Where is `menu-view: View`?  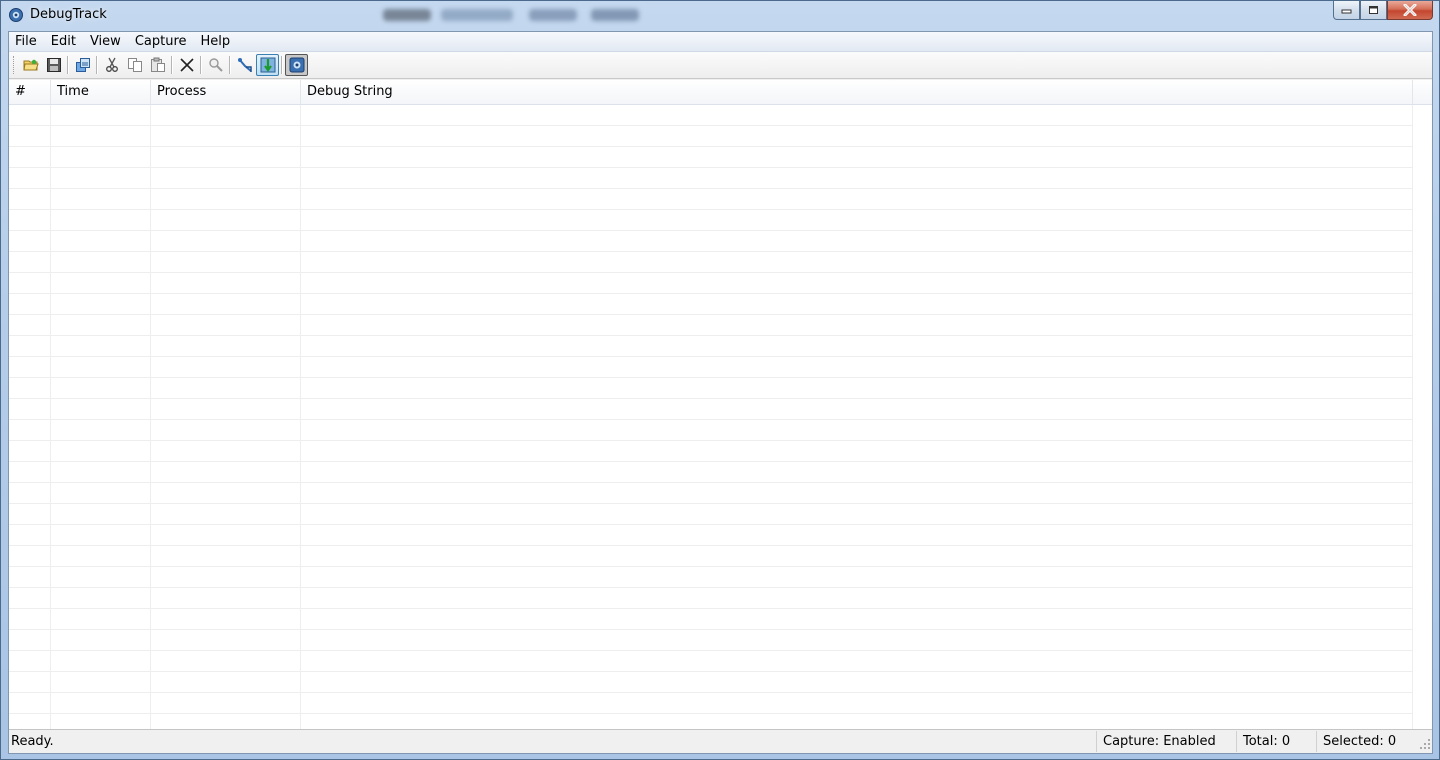
menu-view: View is located at coordinates (105, 41).